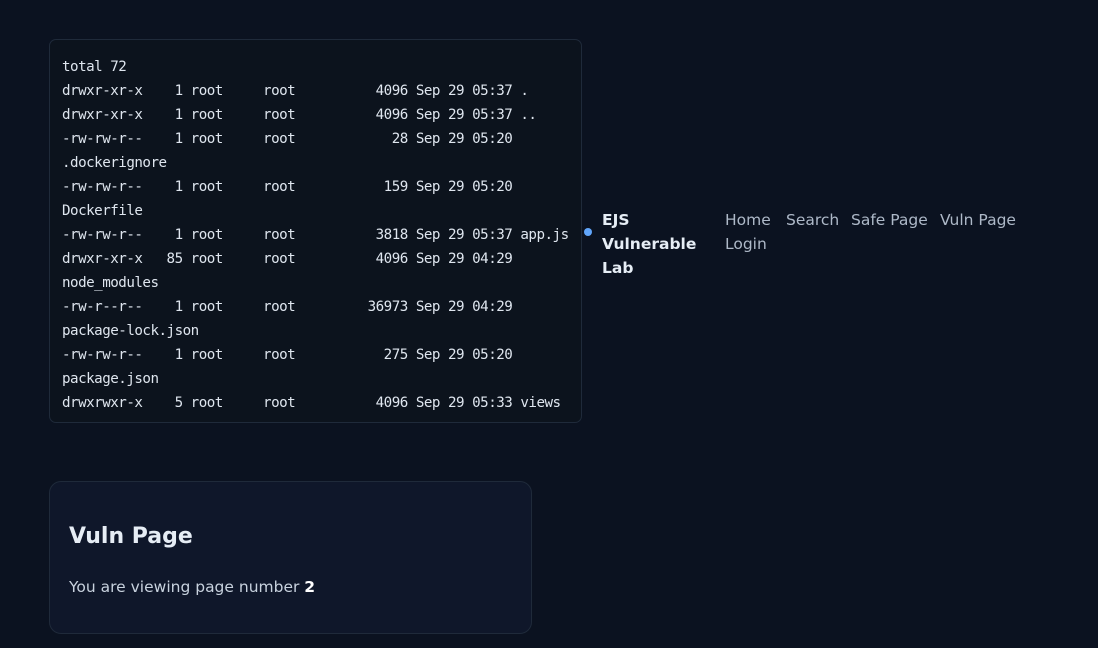 The image size is (1098, 648). I want to click on nav-link-safe-page: Safe Page, so click(889, 220).